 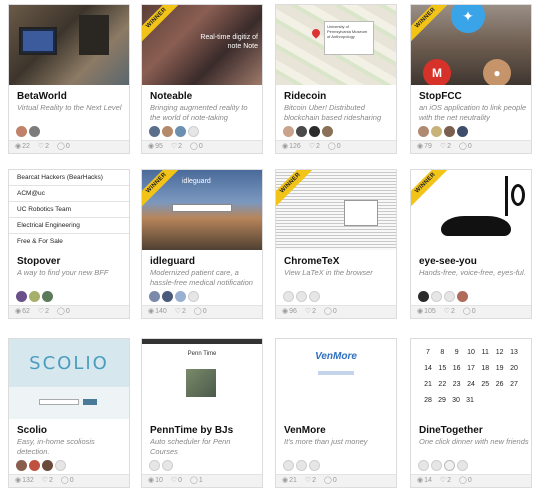 I want to click on comments-count: 0, so click(x=334, y=311).